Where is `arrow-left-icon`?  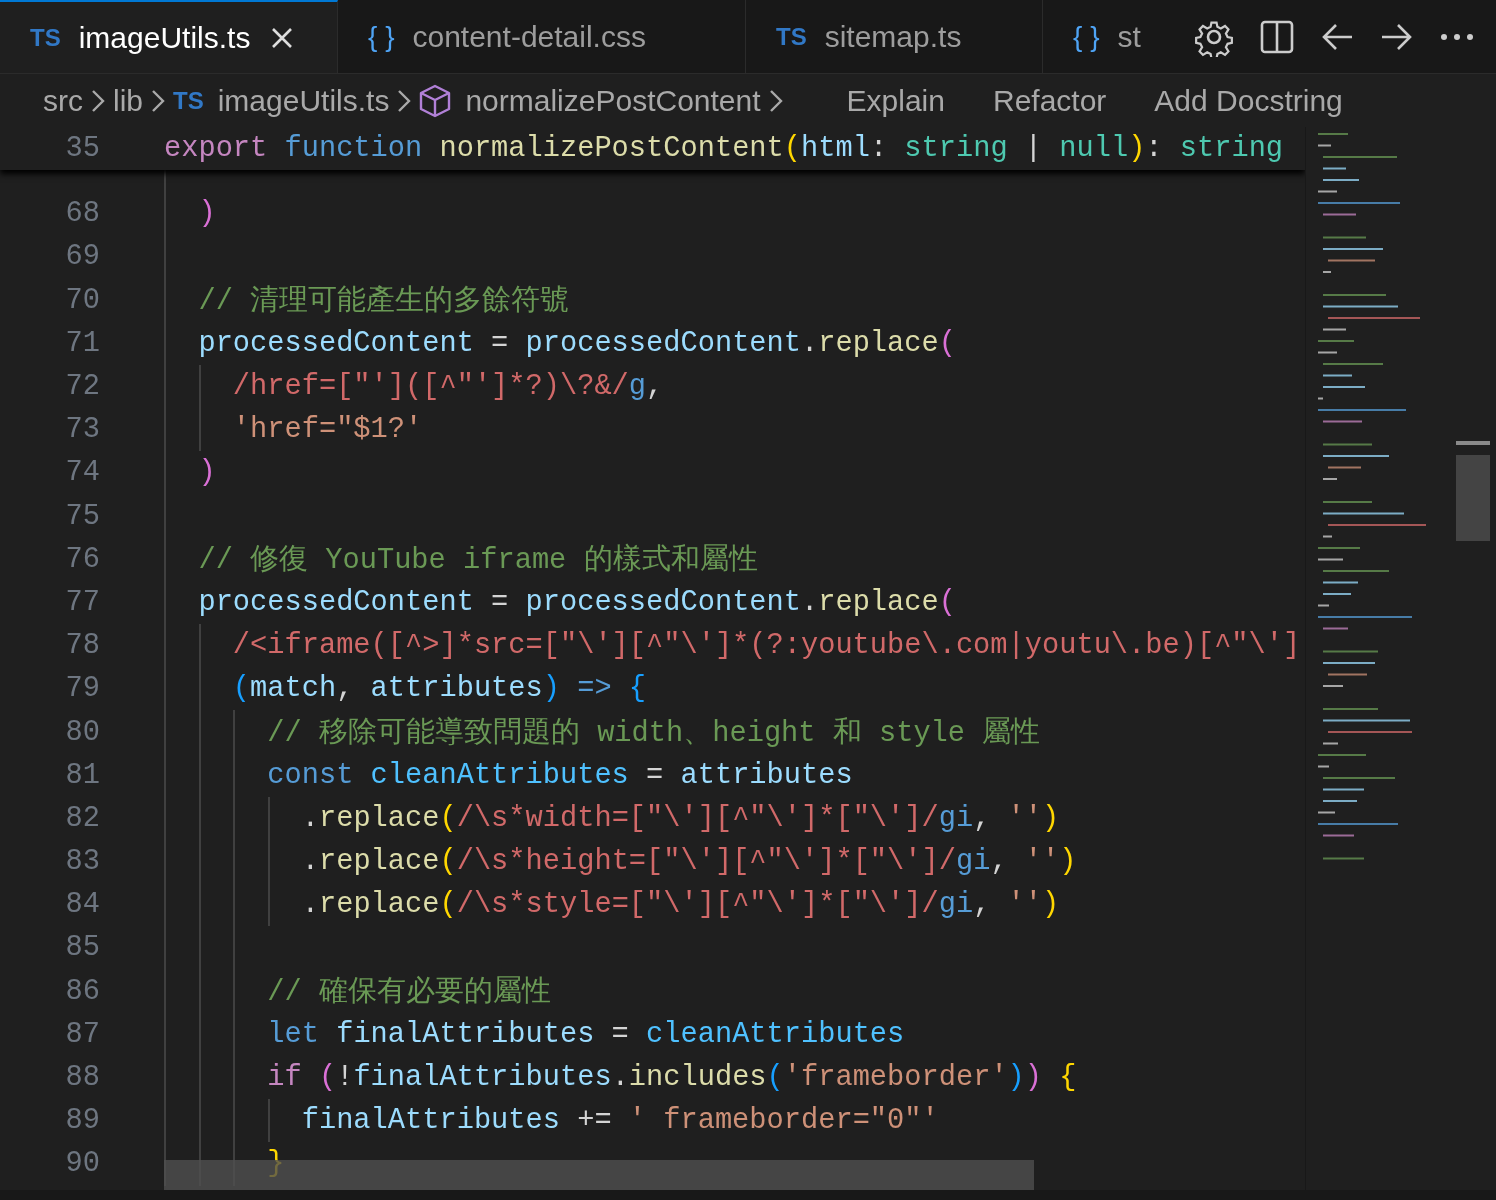
arrow-left-icon is located at coordinates (1337, 36).